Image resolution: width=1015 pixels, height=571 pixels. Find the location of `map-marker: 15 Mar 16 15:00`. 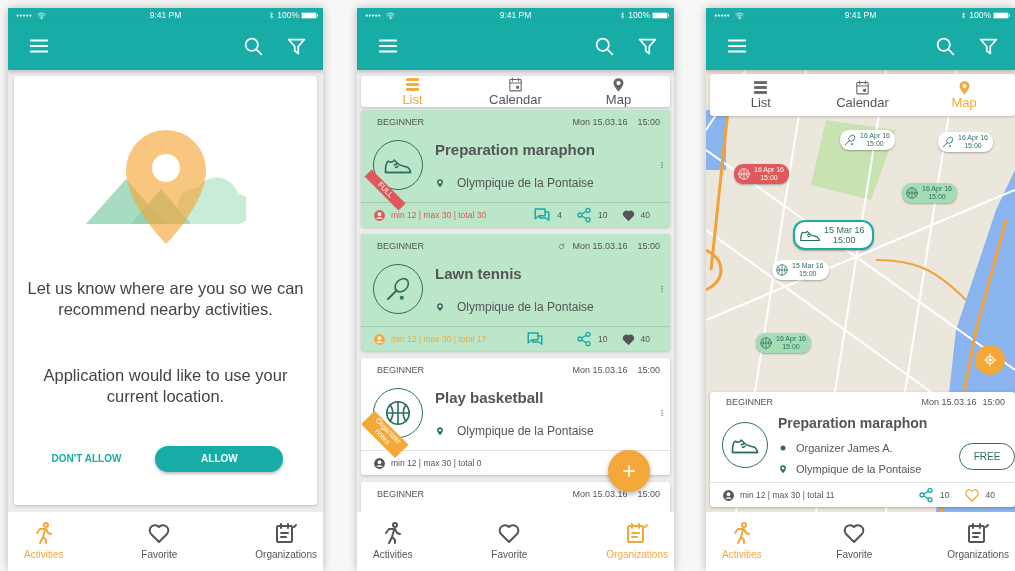

map-marker: 15 Mar 16 15:00 is located at coordinates (833, 235).